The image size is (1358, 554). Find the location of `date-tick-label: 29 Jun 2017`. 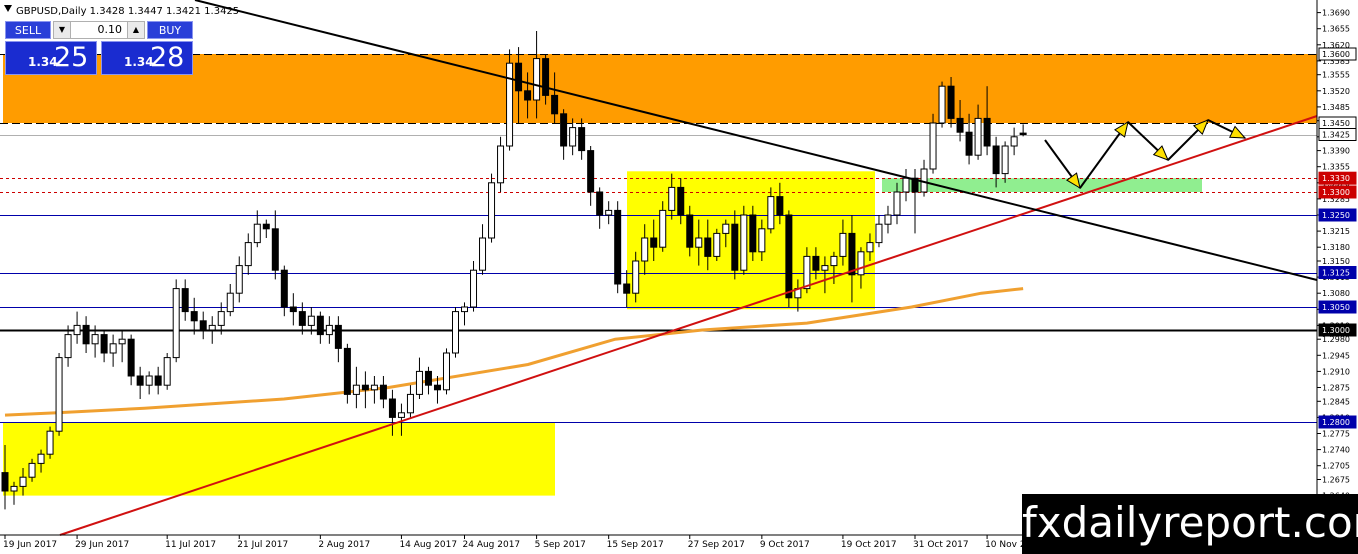

date-tick-label: 29 Jun 2017 is located at coordinates (102, 545).